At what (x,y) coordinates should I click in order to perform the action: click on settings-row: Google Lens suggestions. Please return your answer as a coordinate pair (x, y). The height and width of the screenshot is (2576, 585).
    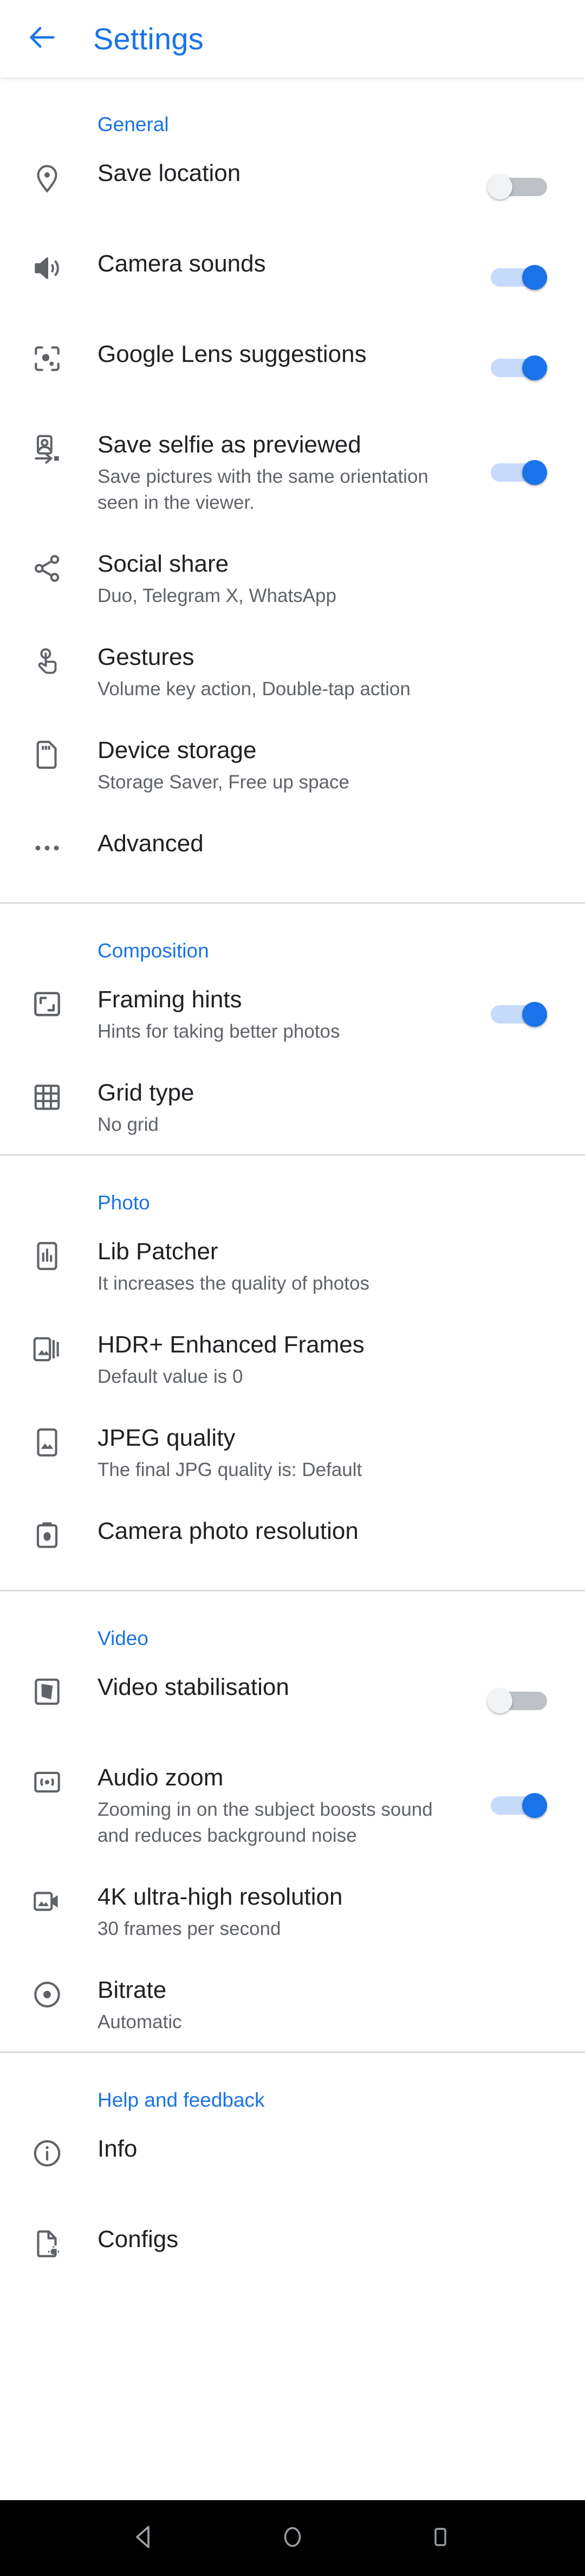
    Looking at the image, I should click on (292, 367).